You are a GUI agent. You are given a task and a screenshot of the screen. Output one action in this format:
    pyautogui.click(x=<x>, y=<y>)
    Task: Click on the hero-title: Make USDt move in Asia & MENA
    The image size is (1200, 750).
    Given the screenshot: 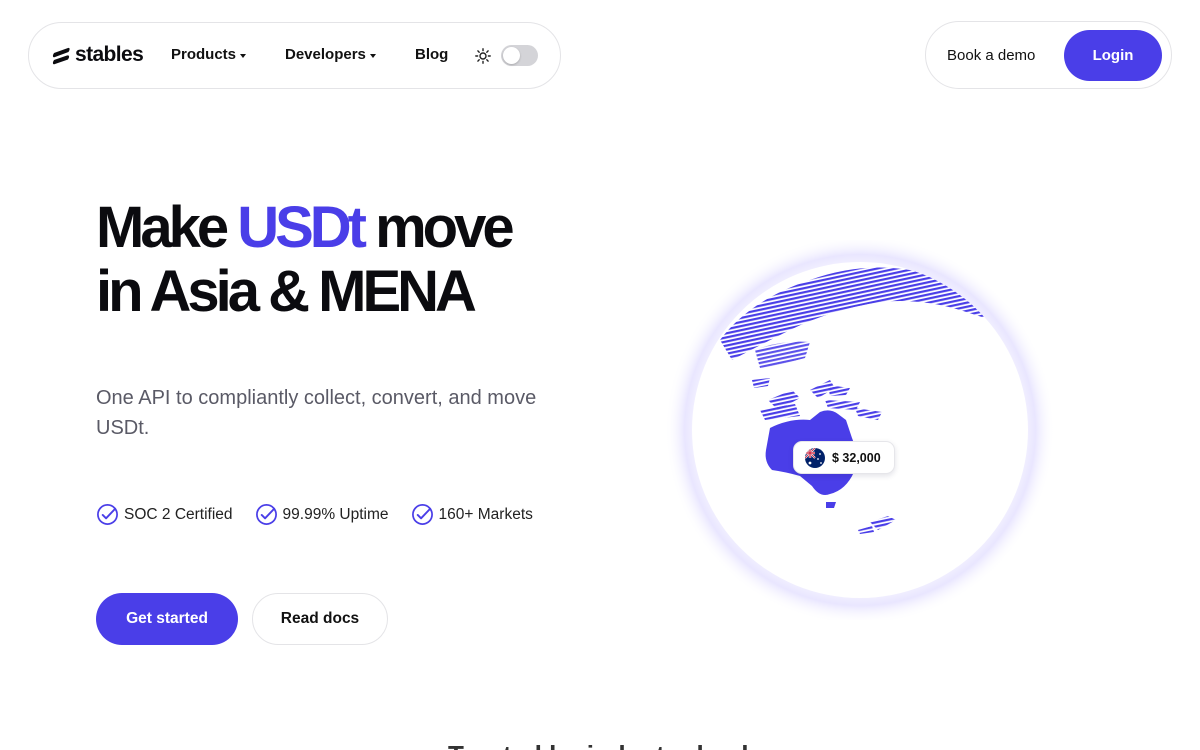 What is the action you would take?
    pyautogui.click(x=356, y=260)
    